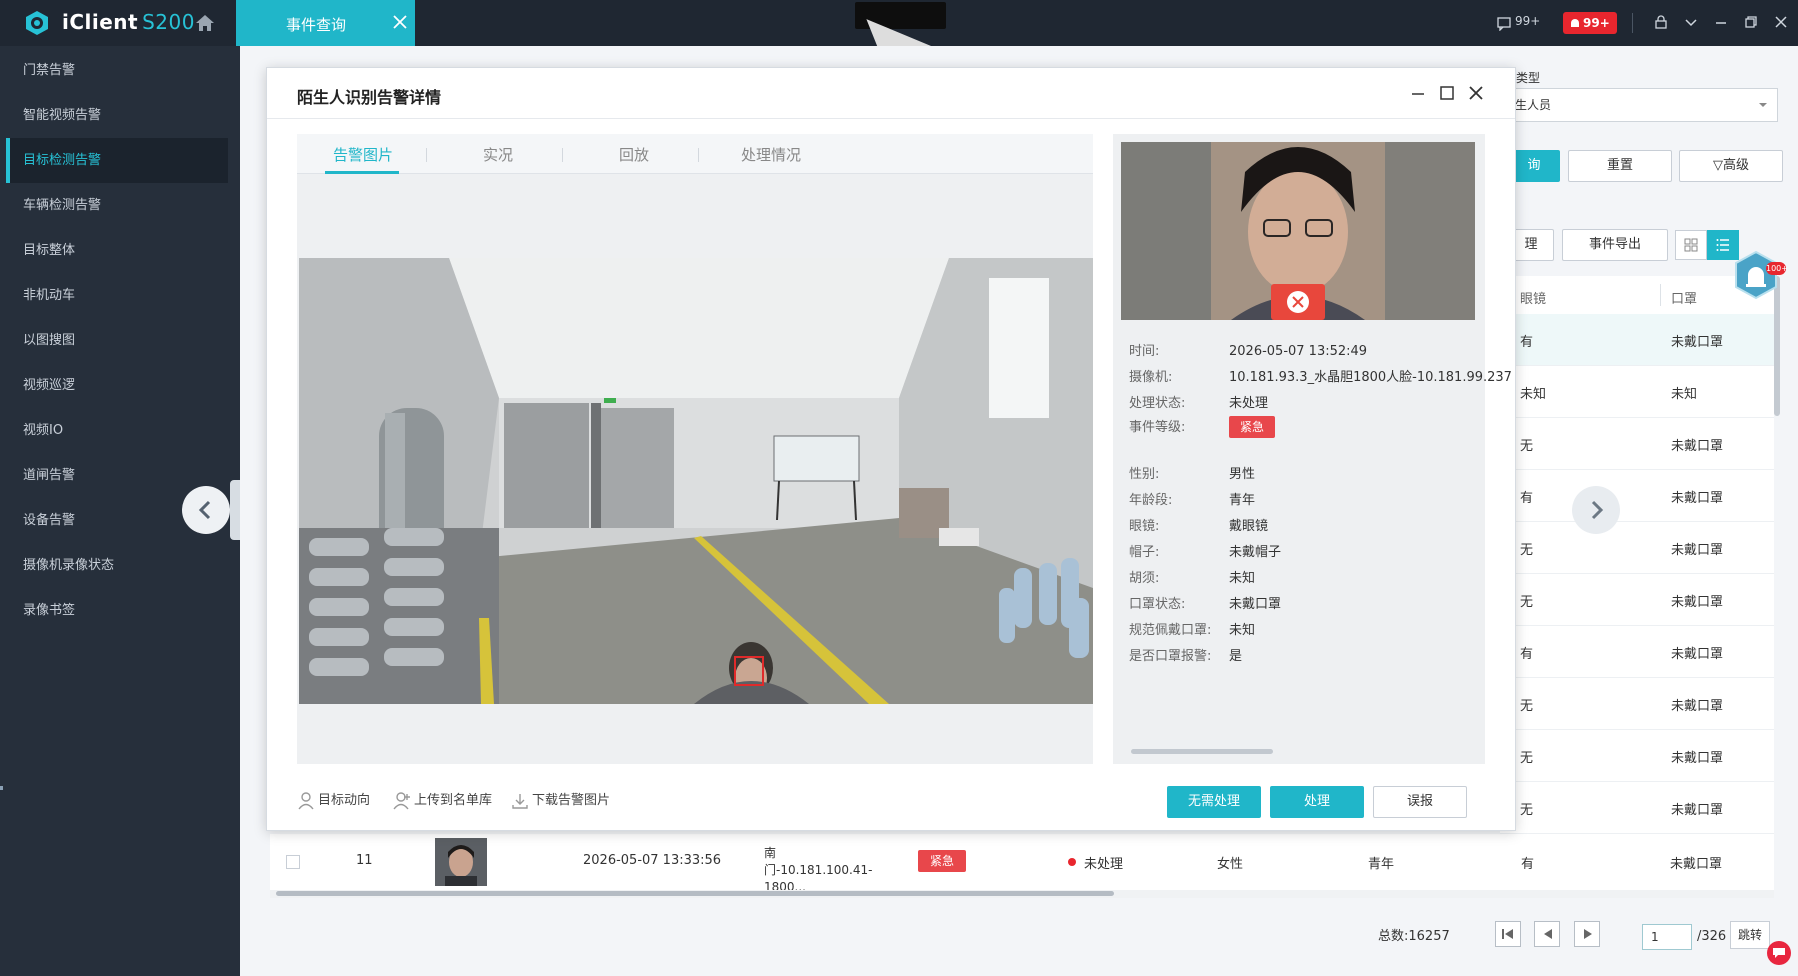  I want to click on table-row: 未知 未知, so click(1637, 392).